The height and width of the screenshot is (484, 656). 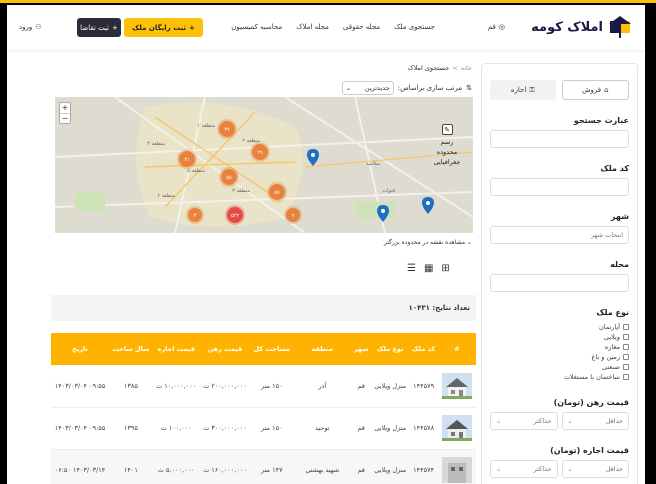 I want to click on bigger-area-link: ⌄ مشاهده نقشه در محدوده بزرگتر, so click(x=428, y=242).